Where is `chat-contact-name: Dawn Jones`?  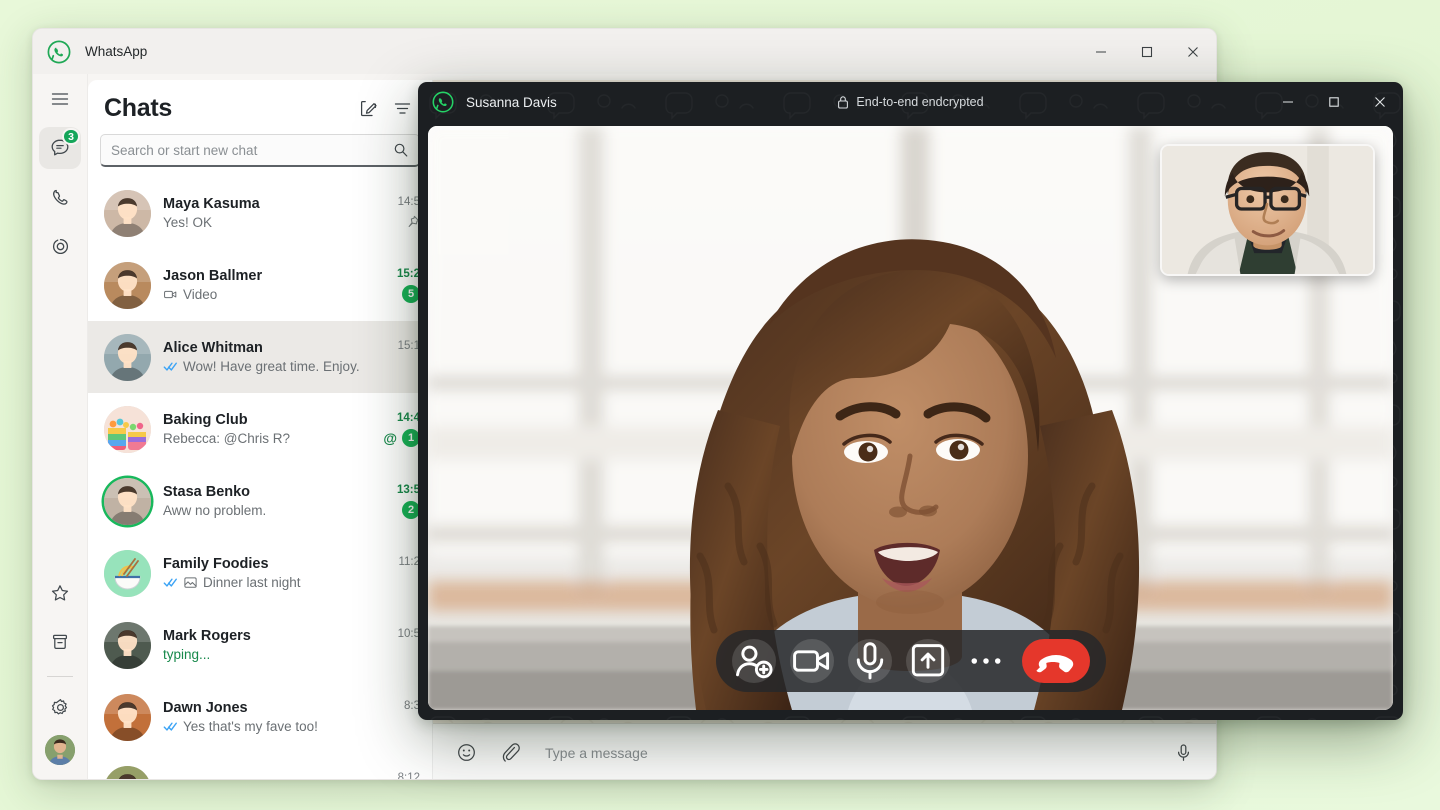
chat-contact-name: Dawn Jones is located at coordinates (205, 708).